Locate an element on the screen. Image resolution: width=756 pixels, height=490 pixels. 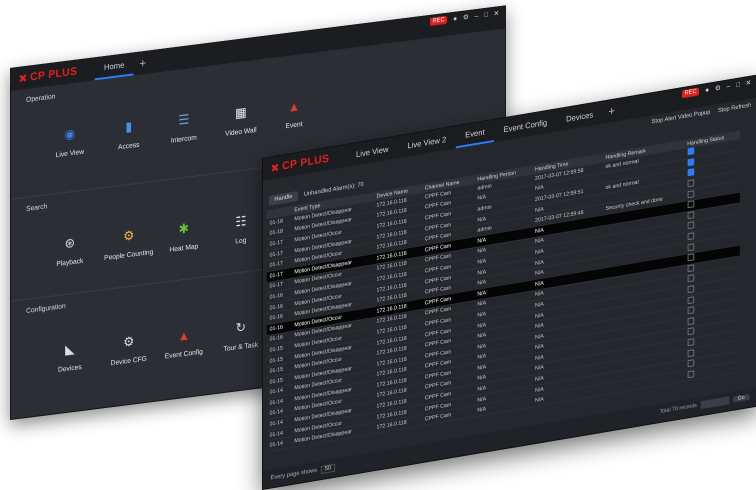
tab-label: Live View is located at coordinates (372, 151).